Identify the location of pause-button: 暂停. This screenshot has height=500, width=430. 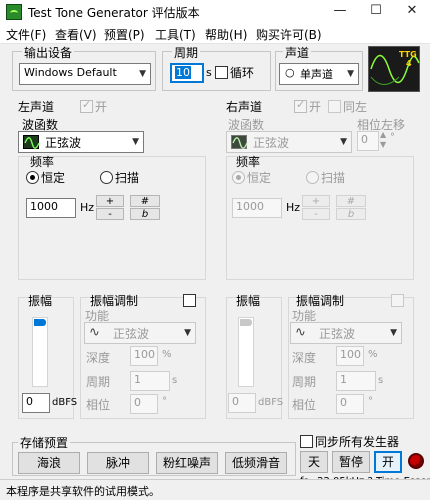
(351, 462).